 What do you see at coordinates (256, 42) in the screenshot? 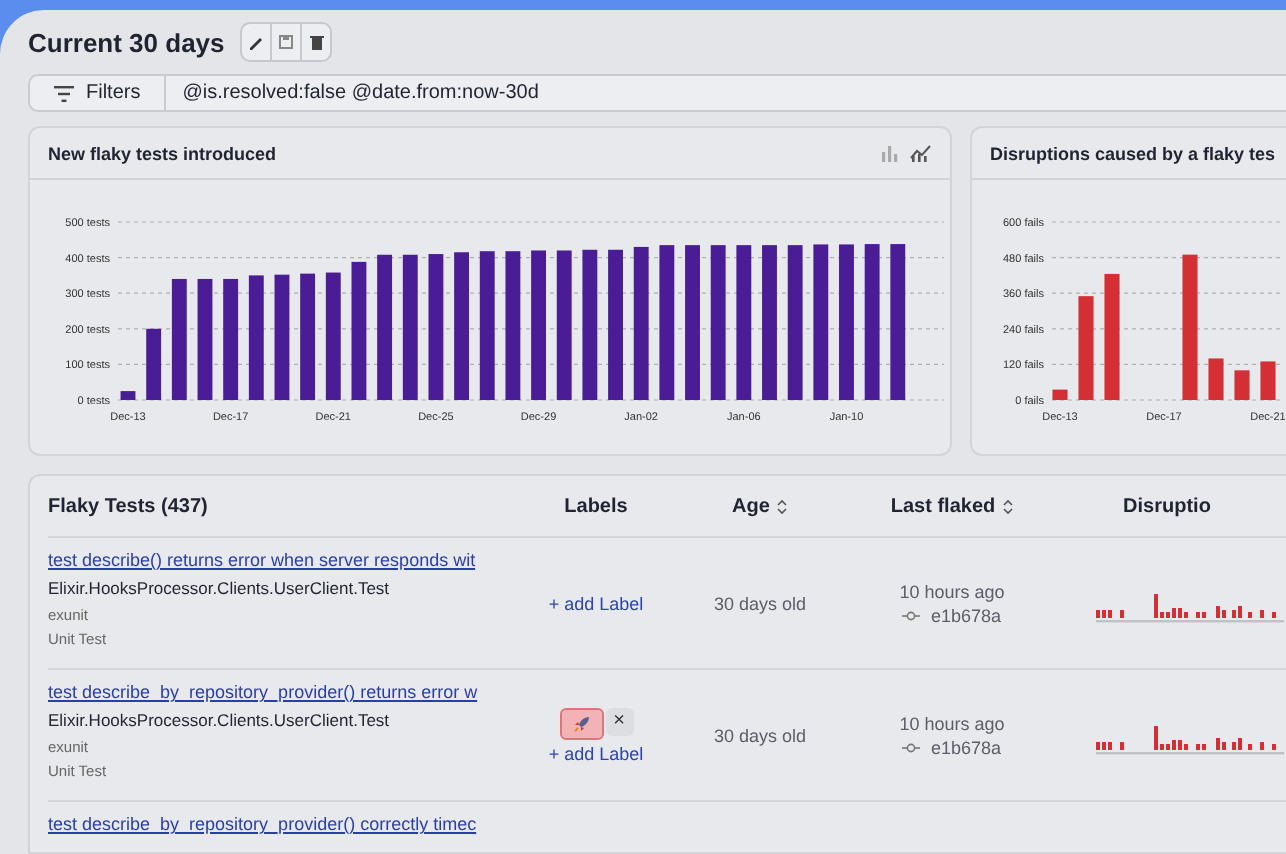
I see `pencil-icon` at bounding box center [256, 42].